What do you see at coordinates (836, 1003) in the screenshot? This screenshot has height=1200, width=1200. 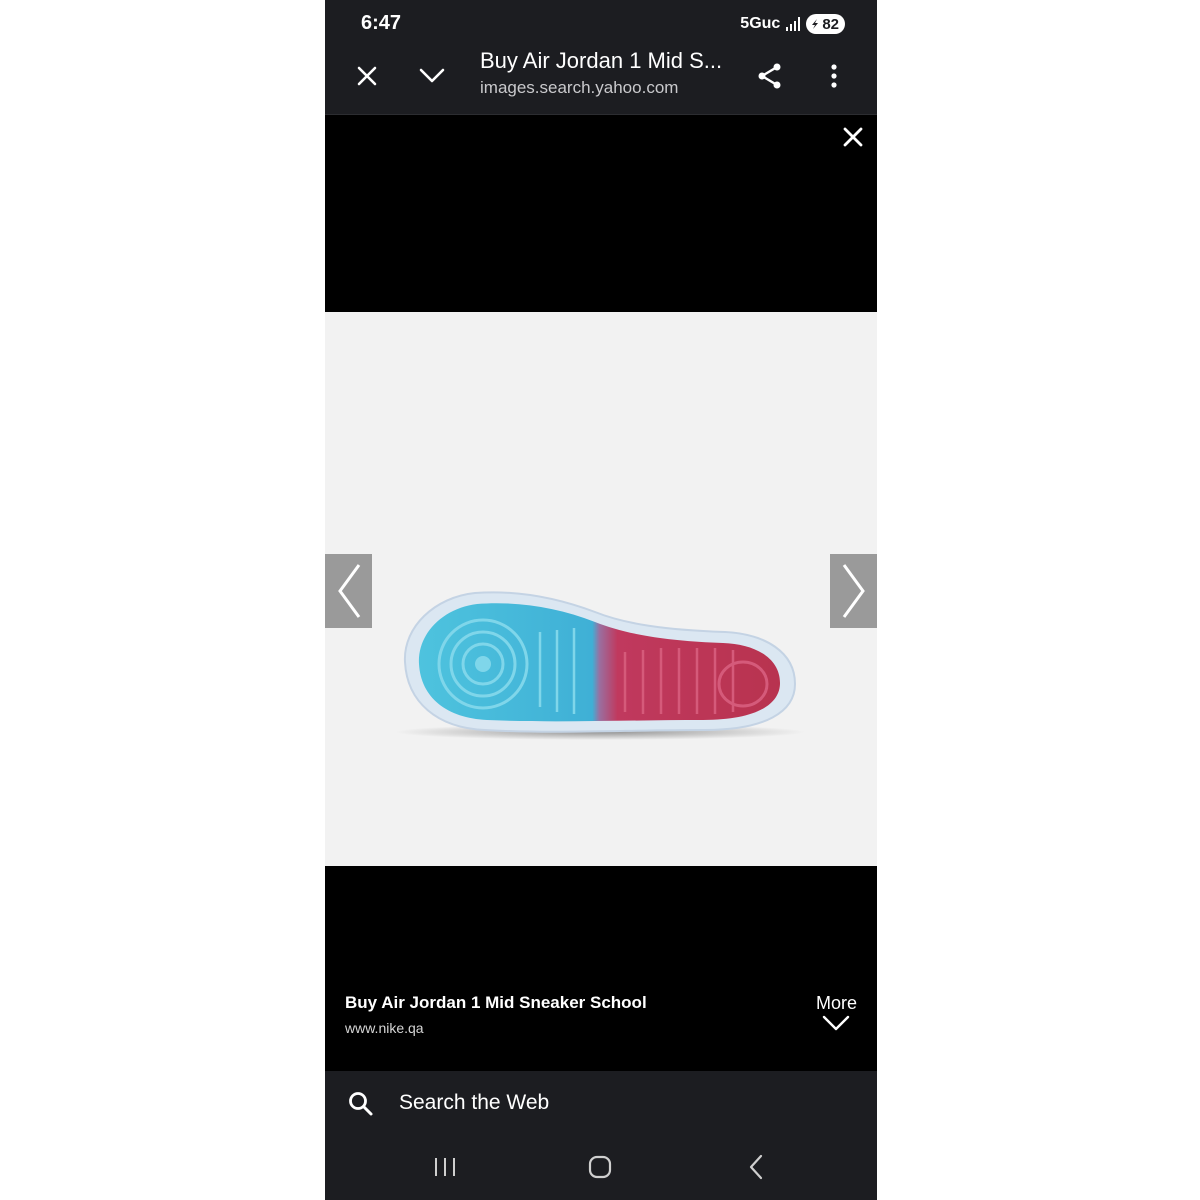 I see `more-label: More` at bounding box center [836, 1003].